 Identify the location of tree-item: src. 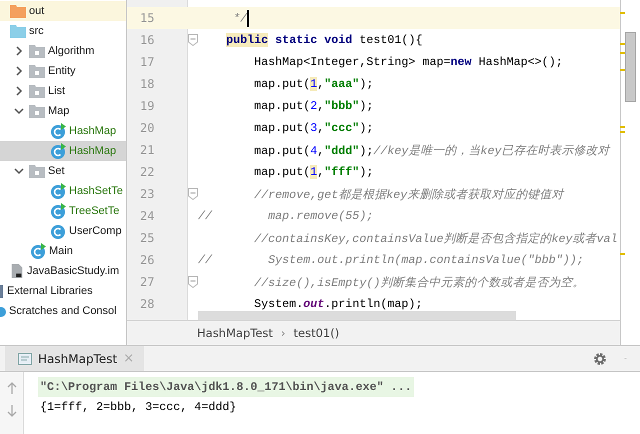
(63, 31).